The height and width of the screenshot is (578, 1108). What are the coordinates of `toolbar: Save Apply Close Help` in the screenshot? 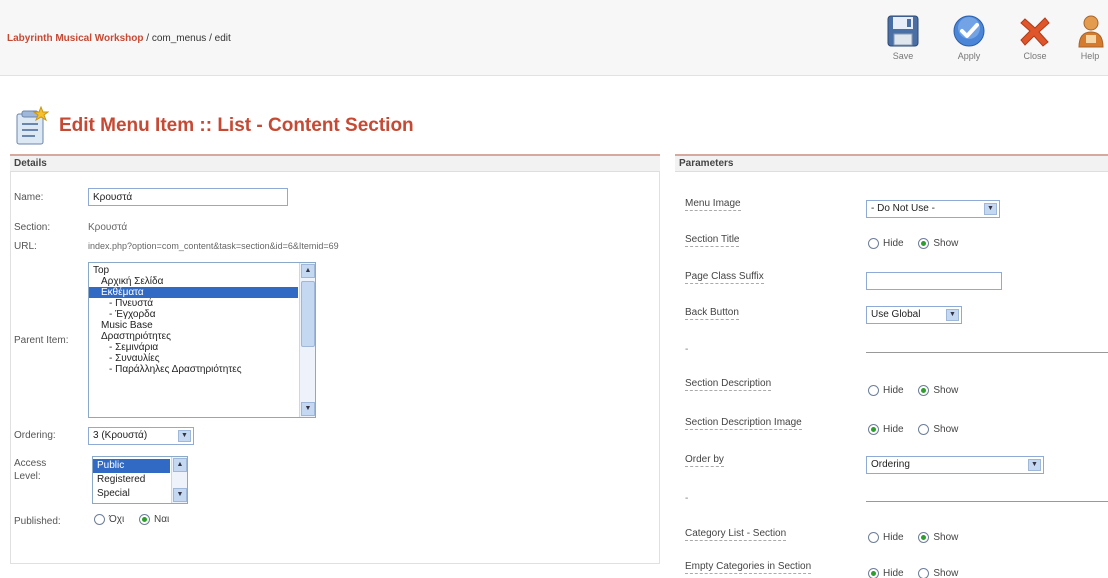 It's located at (991, 39).